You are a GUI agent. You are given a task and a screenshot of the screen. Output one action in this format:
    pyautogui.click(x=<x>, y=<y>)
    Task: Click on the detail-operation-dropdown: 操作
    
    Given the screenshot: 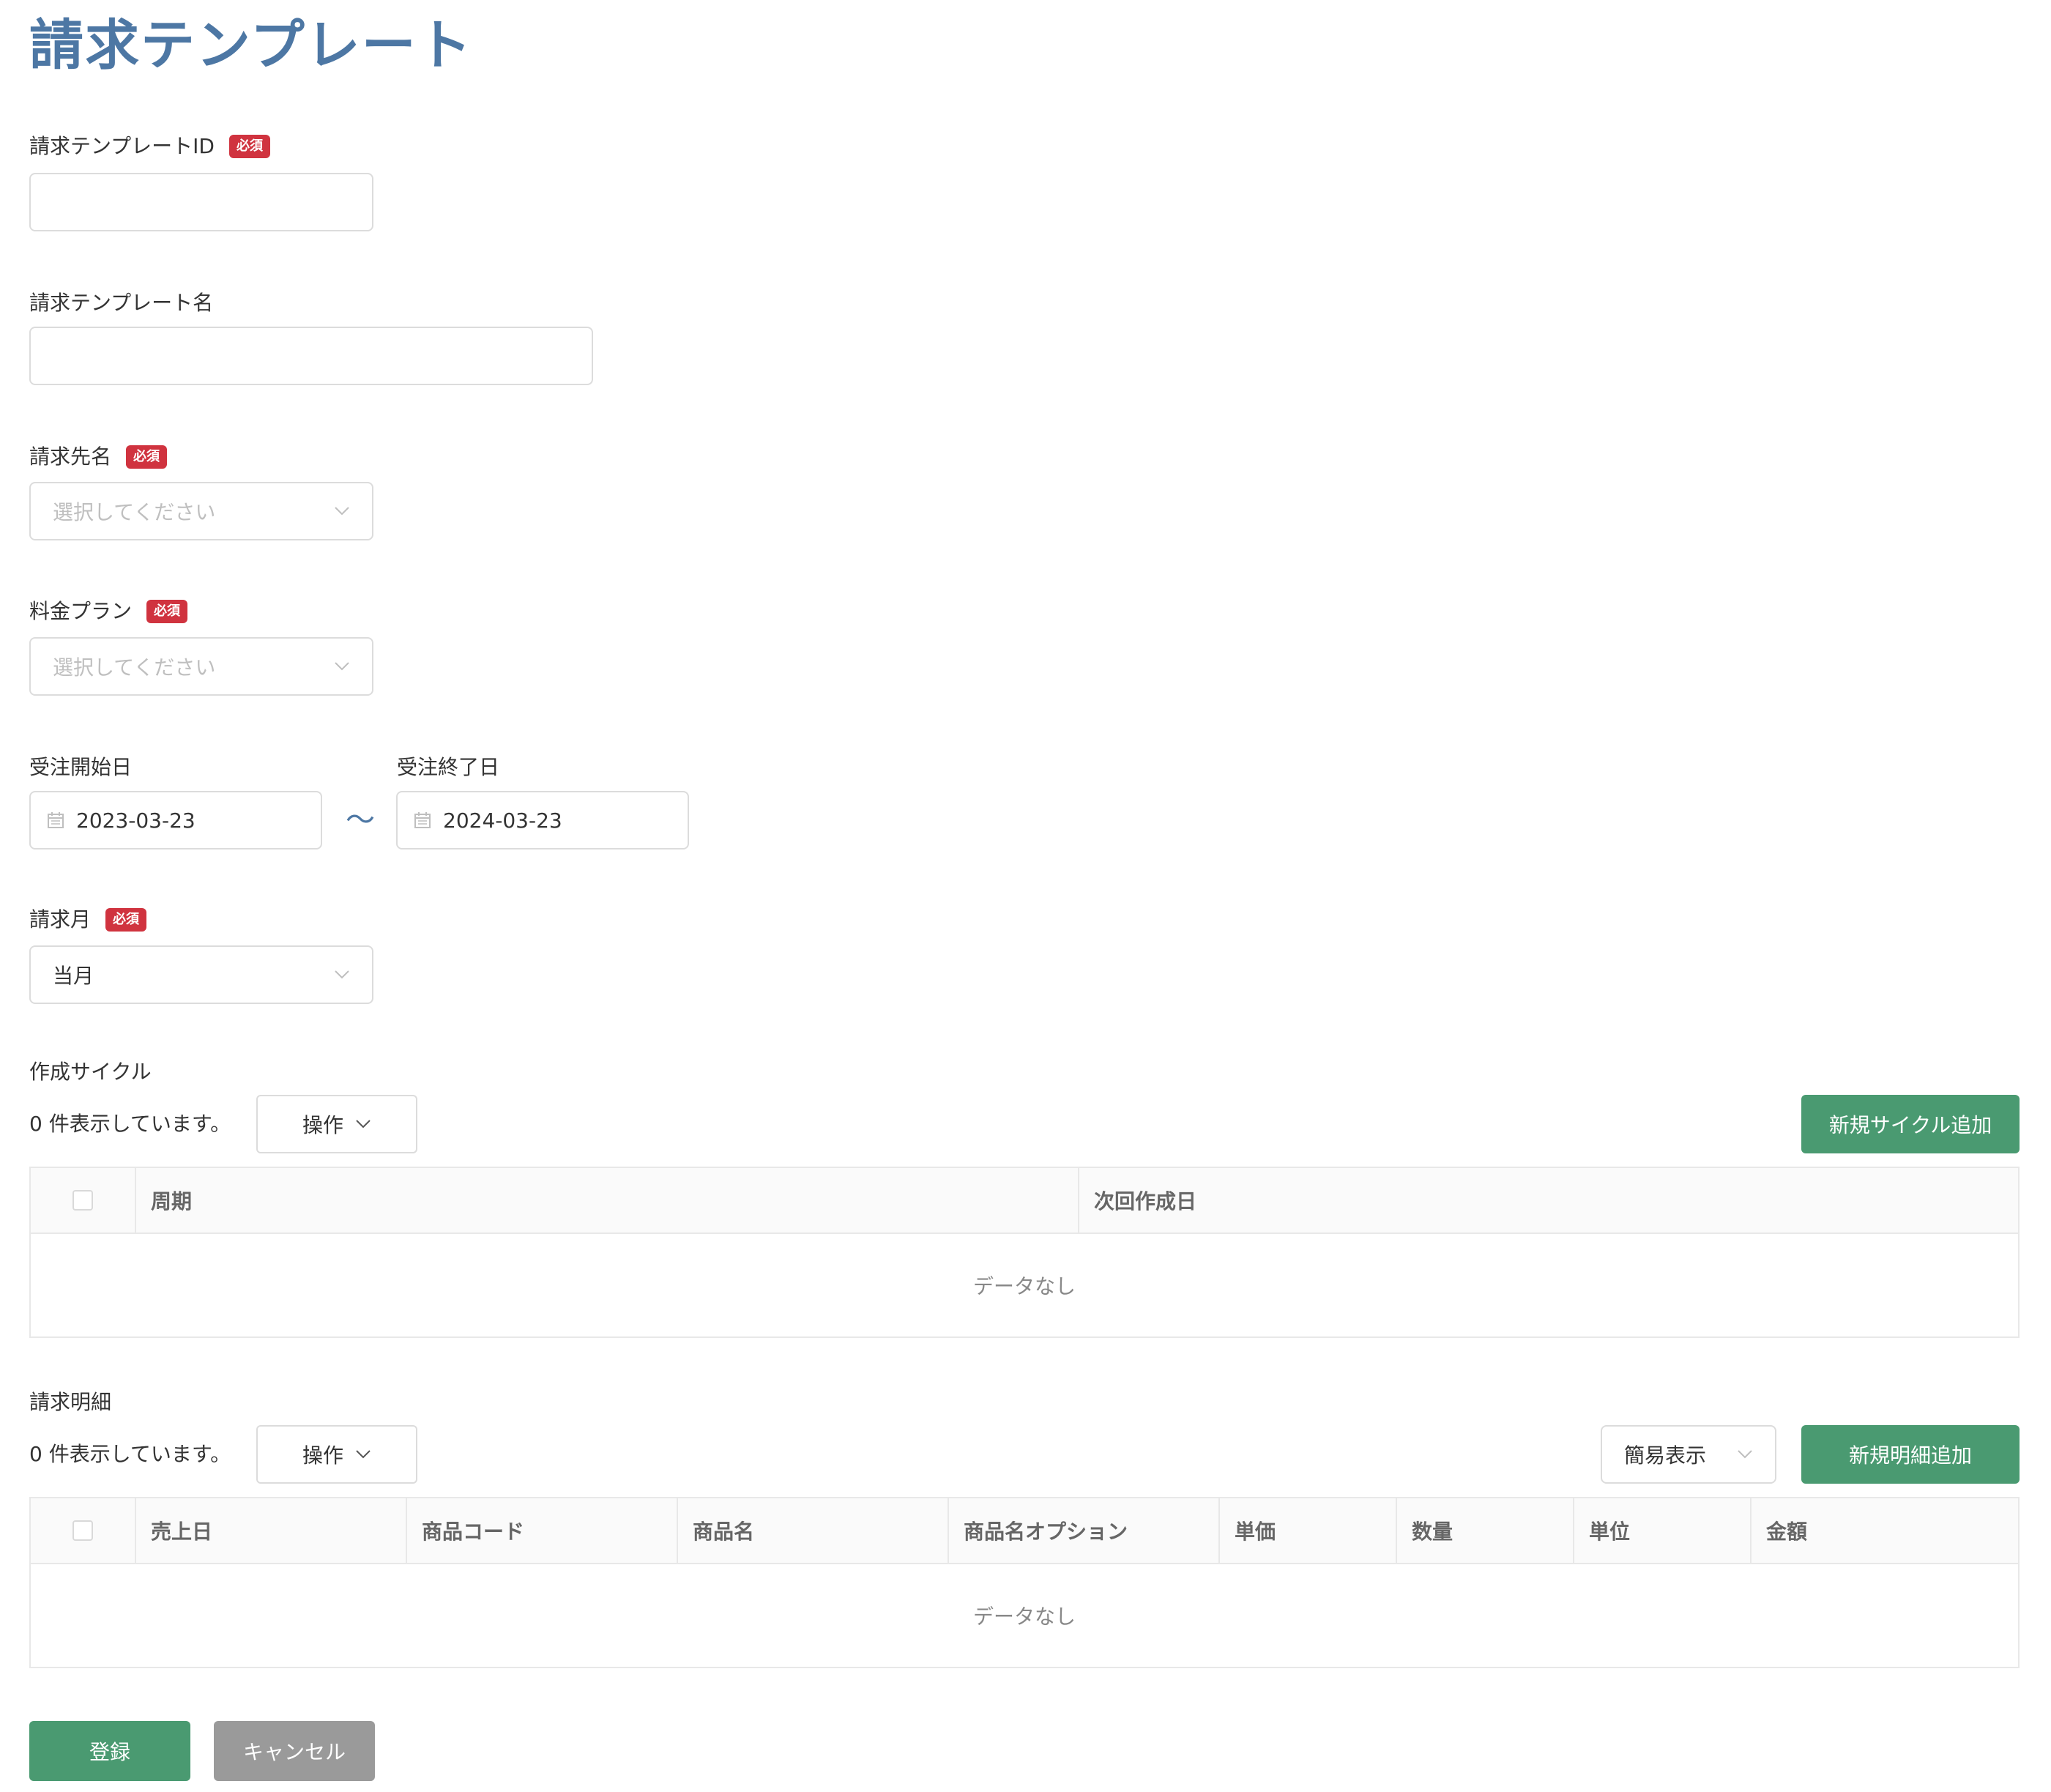 What is the action you would take?
    pyautogui.click(x=336, y=1454)
    